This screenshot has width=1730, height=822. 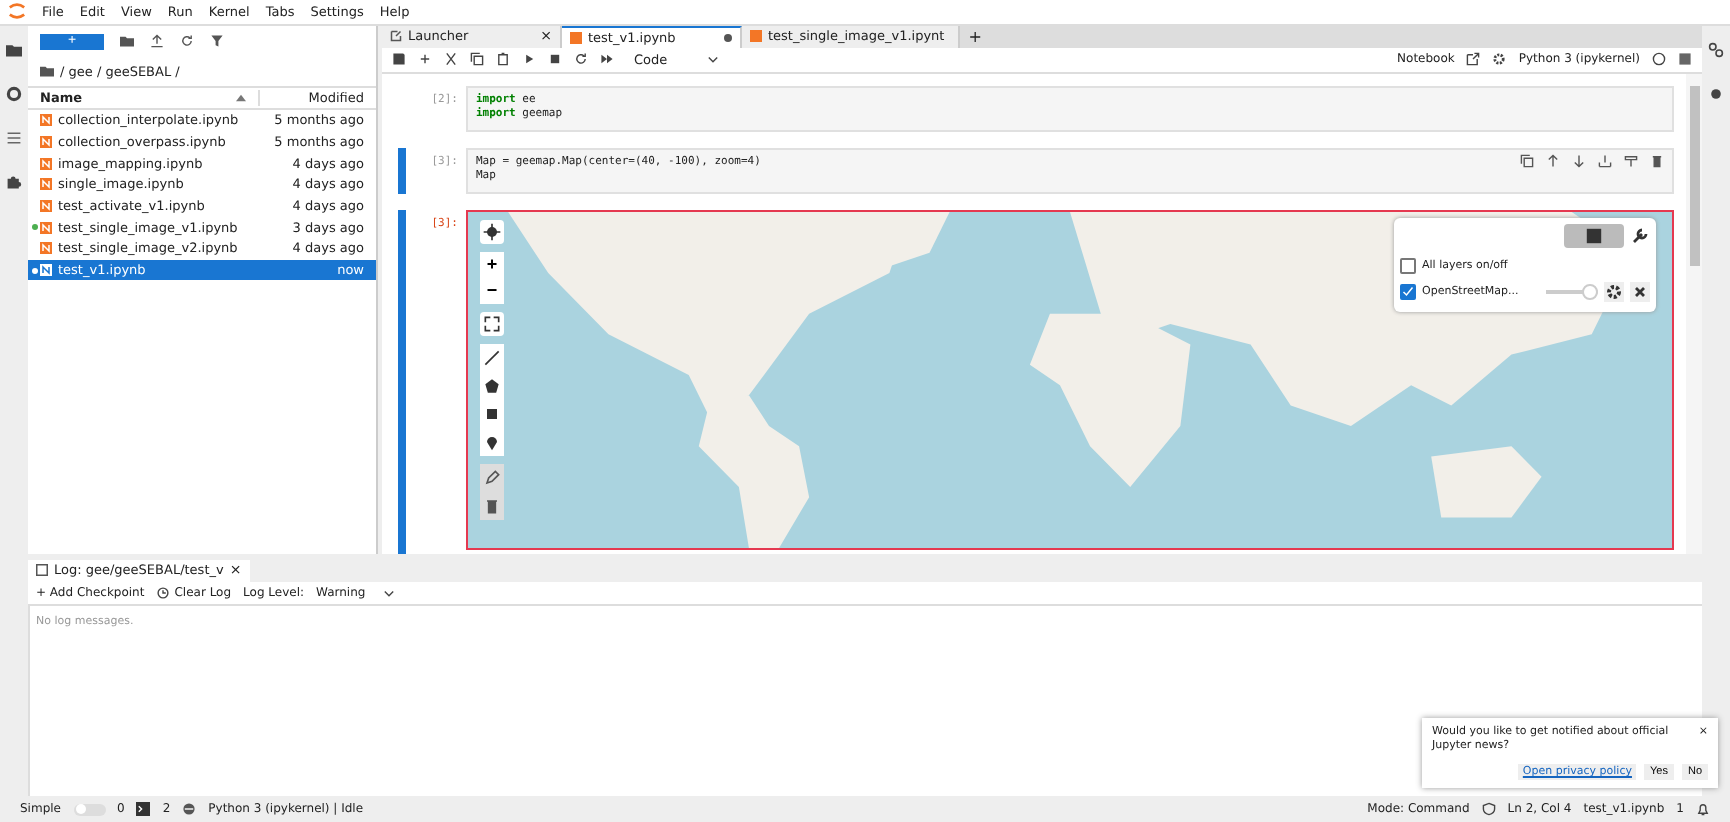 I want to click on simple-mode-toggle, so click(x=89, y=809).